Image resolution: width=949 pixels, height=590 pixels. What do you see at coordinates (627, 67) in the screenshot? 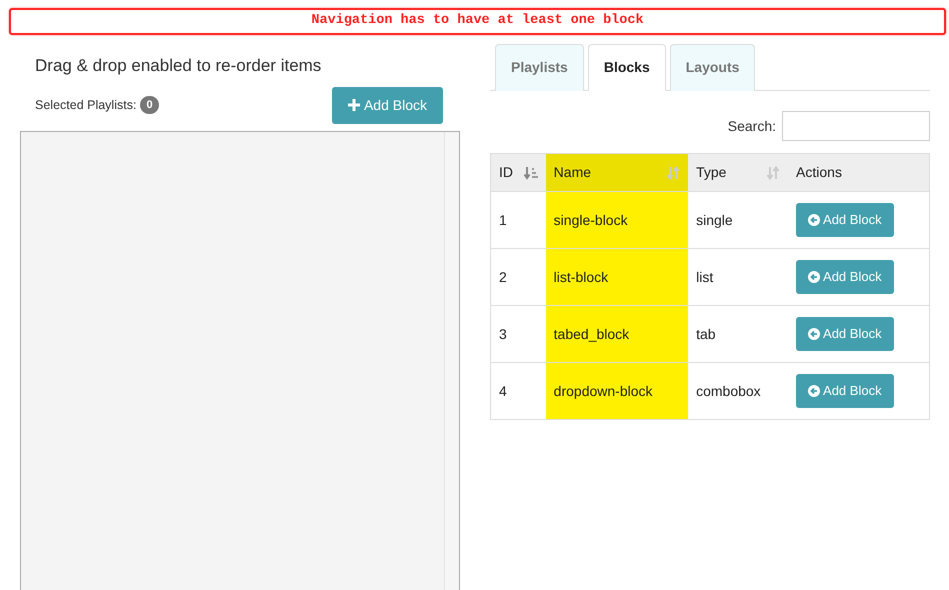
I see `tab: Blocks` at bounding box center [627, 67].